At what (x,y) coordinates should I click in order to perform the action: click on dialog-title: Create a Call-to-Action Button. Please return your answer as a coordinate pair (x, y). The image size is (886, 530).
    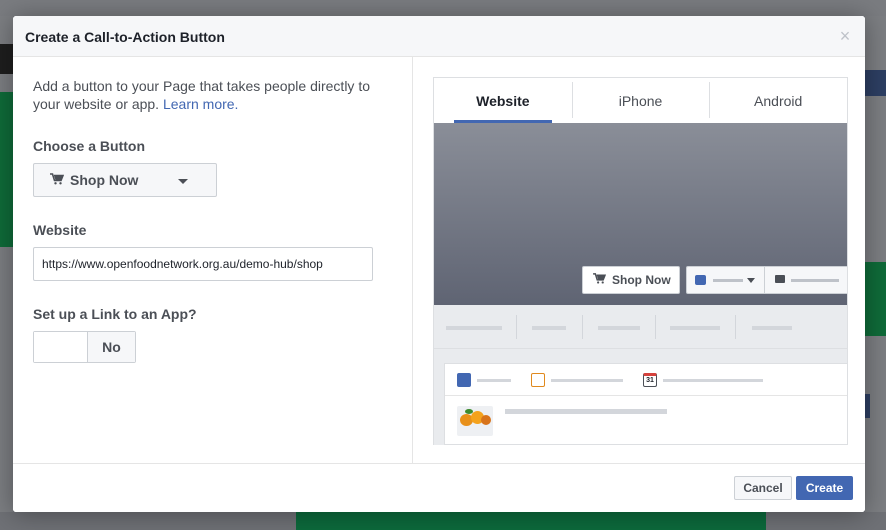
    Looking at the image, I should click on (125, 37).